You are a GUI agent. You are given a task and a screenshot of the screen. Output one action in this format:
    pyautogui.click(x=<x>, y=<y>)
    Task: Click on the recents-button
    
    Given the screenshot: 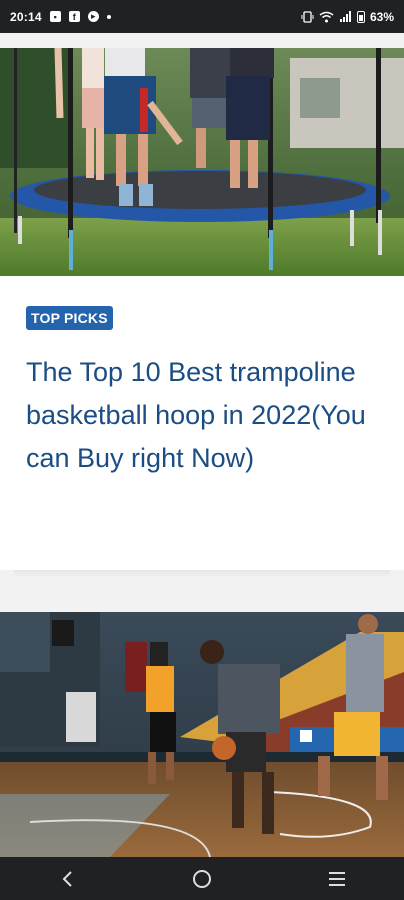 What is the action you would take?
    pyautogui.click(x=337, y=879)
    